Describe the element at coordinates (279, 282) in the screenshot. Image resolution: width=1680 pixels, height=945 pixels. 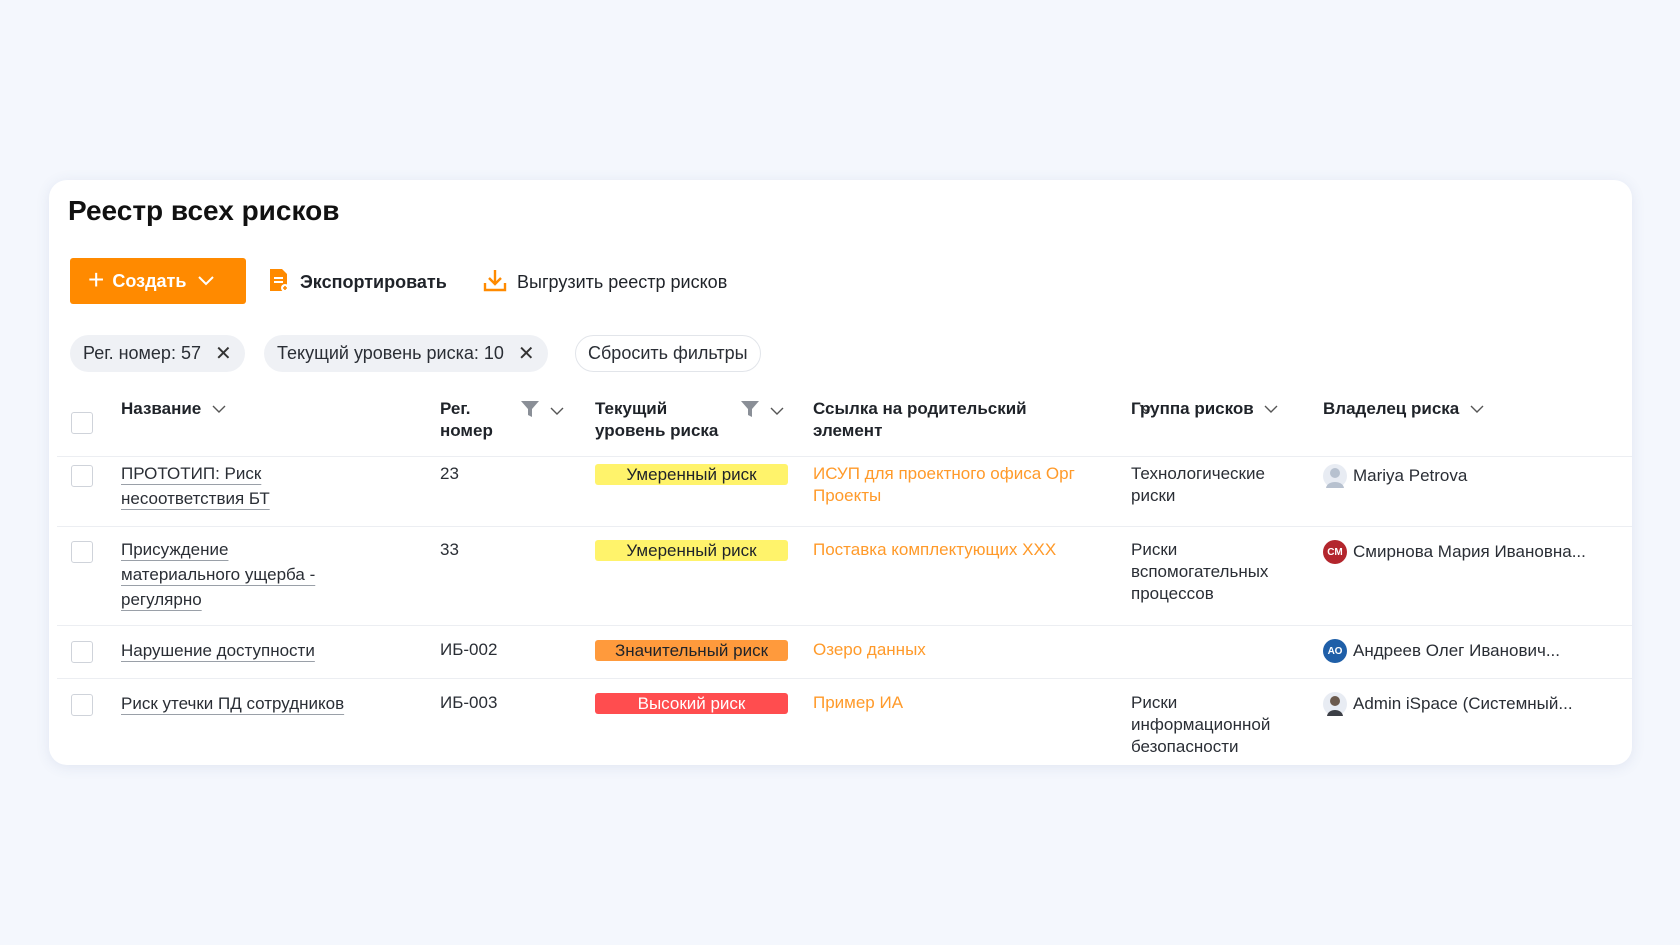
I see `export-icon` at that location.